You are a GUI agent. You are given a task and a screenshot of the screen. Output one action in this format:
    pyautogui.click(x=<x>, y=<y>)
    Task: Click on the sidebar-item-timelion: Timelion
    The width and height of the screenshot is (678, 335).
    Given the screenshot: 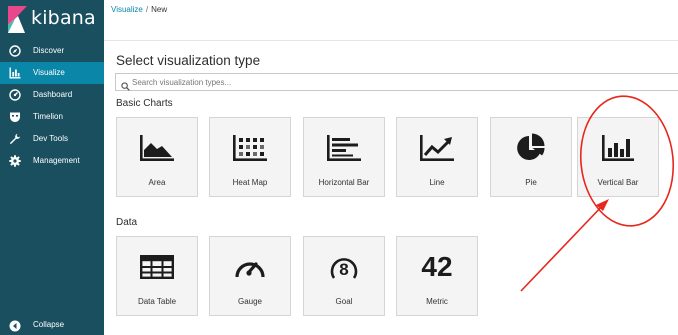 What is the action you would take?
    pyautogui.click(x=52, y=117)
    